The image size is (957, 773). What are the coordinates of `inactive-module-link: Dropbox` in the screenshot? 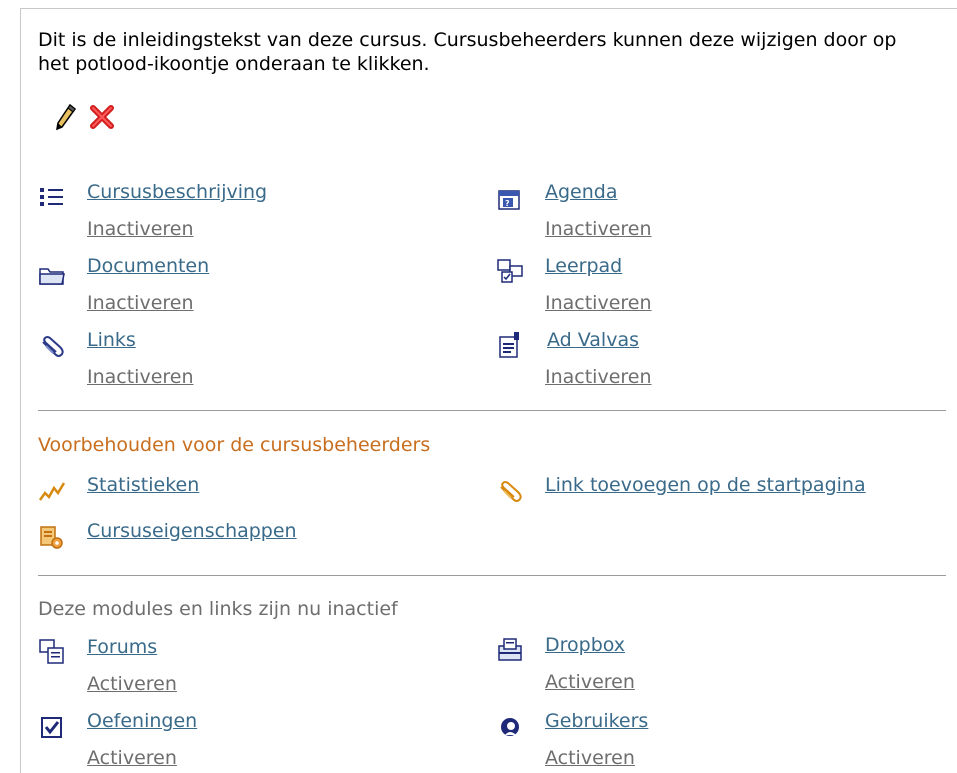 It's located at (585, 645).